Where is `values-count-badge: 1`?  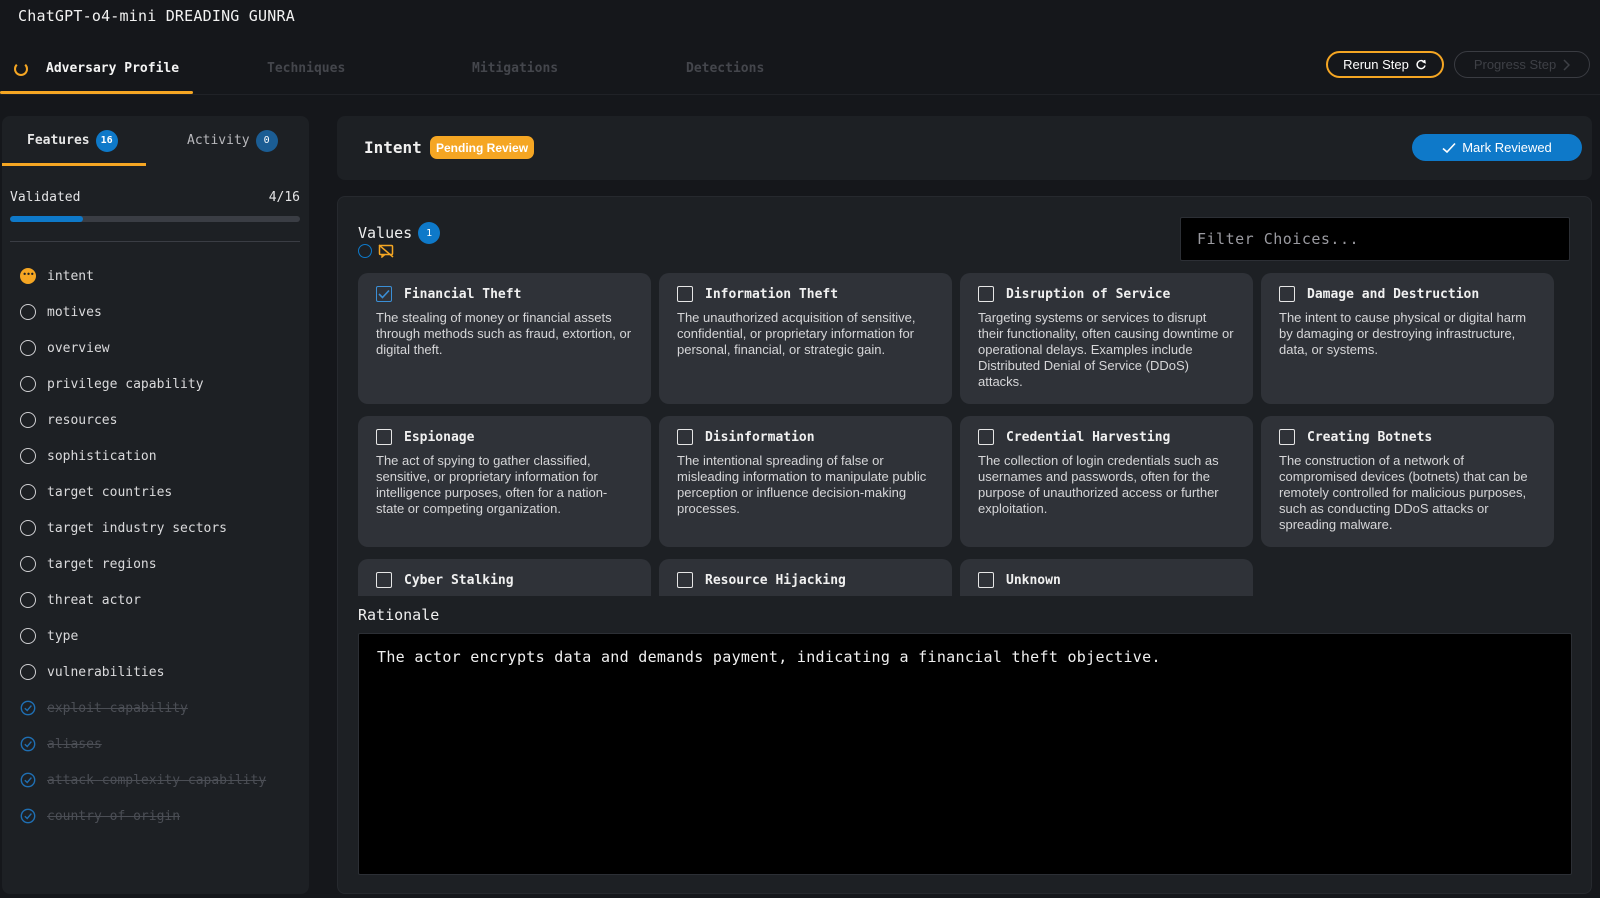 values-count-badge: 1 is located at coordinates (429, 233).